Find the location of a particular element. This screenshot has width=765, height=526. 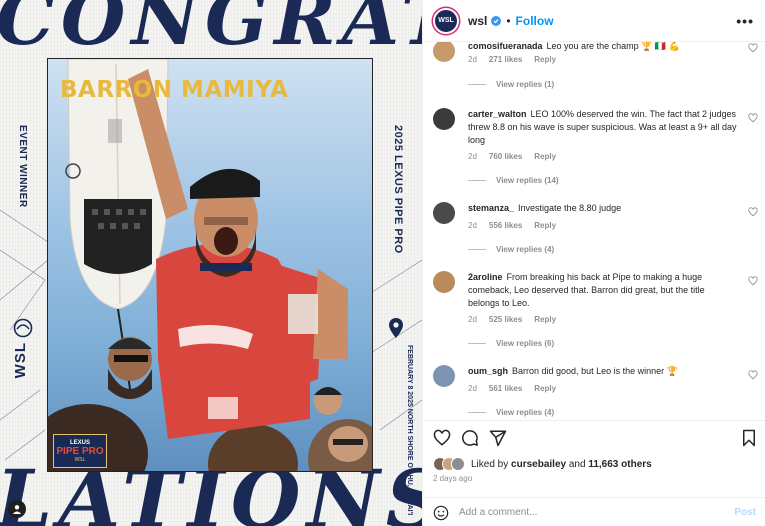

comment-text-block: stemanza_ Investigate the 8.80 judge is located at coordinates (603, 208).